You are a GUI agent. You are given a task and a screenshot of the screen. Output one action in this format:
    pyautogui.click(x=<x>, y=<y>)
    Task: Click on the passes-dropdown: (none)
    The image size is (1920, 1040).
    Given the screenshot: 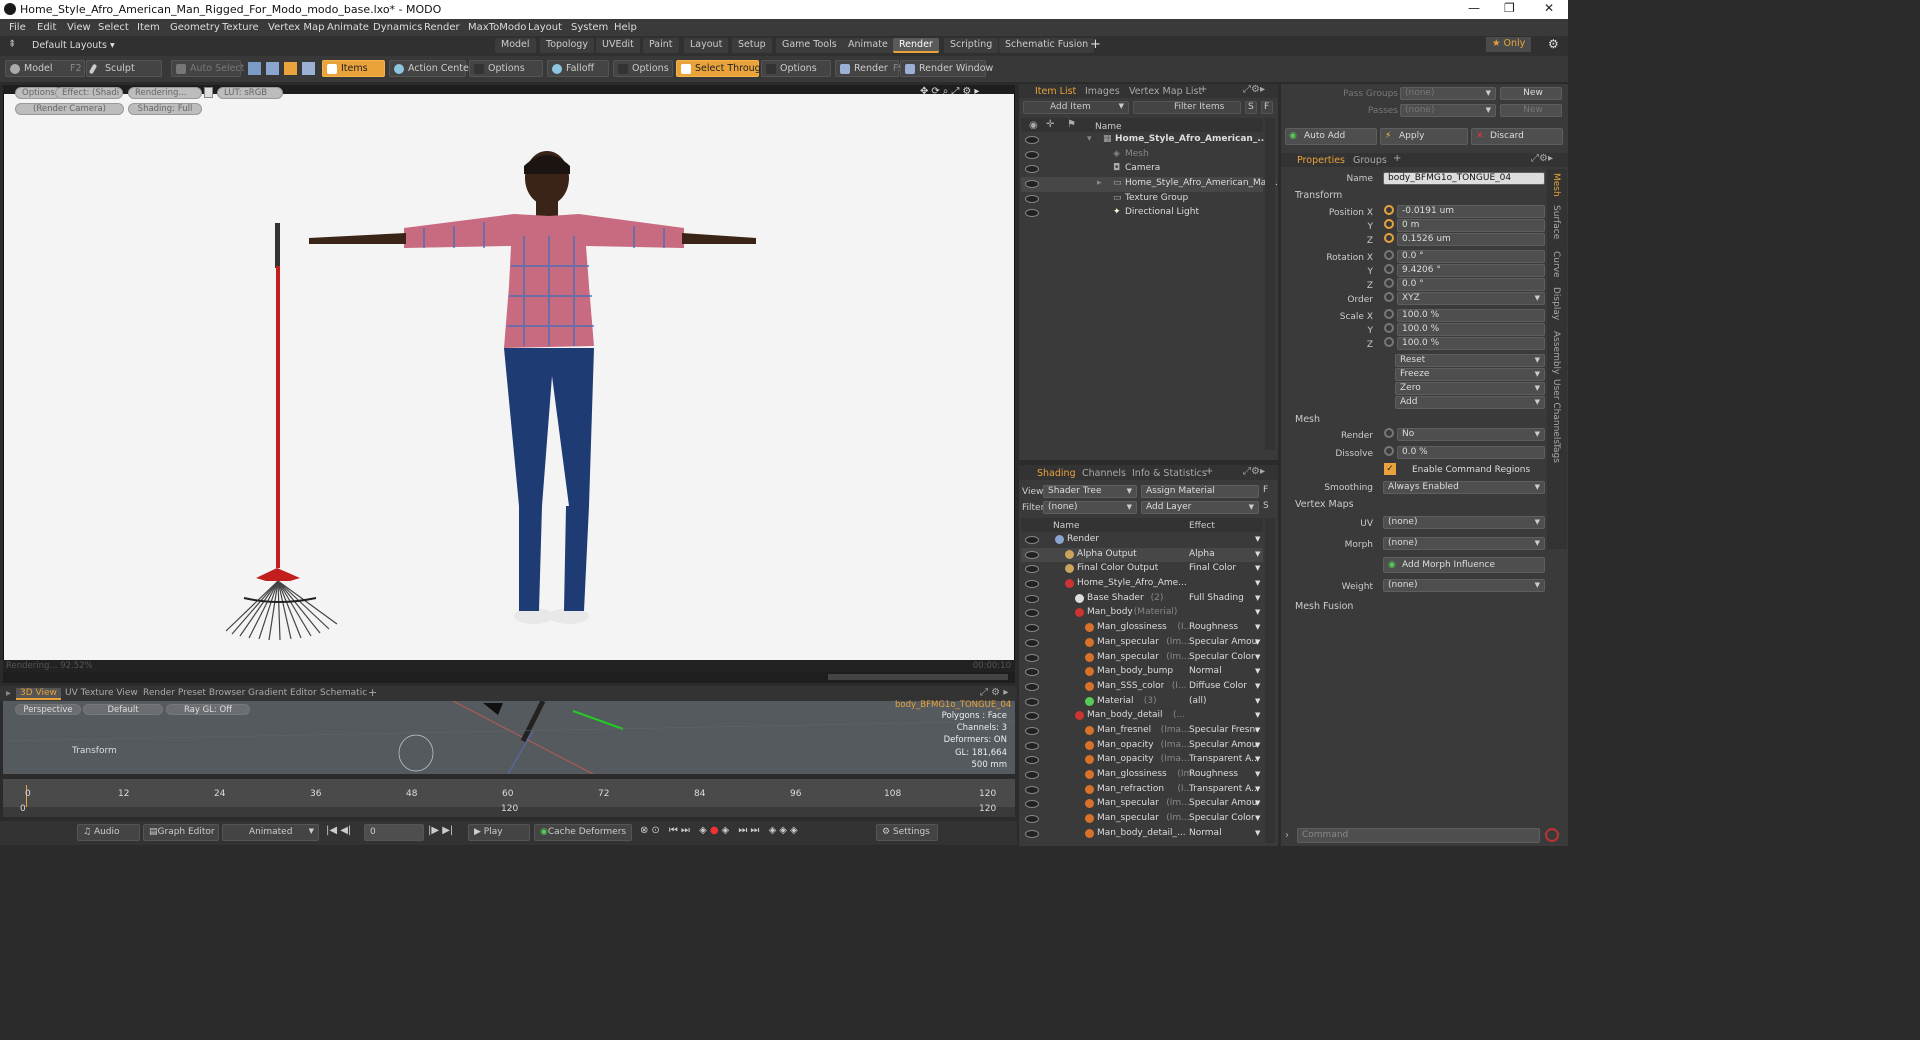 What is the action you would take?
    pyautogui.click(x=1448, y=110)
    